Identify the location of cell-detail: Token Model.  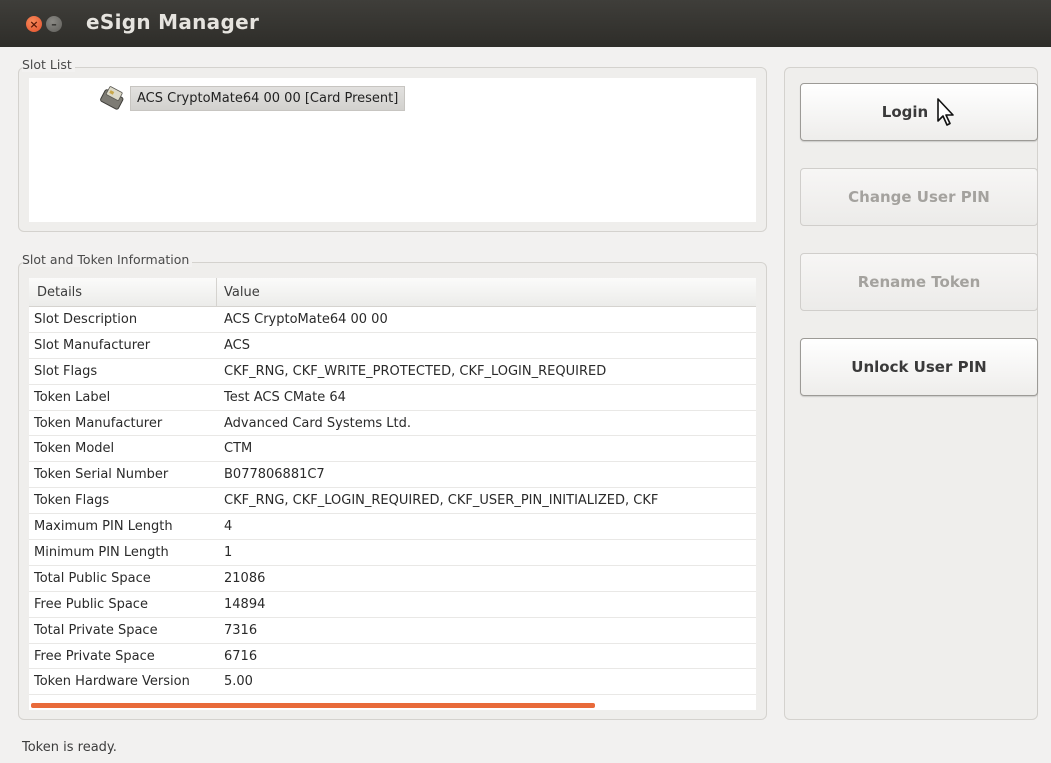
(74, 449).